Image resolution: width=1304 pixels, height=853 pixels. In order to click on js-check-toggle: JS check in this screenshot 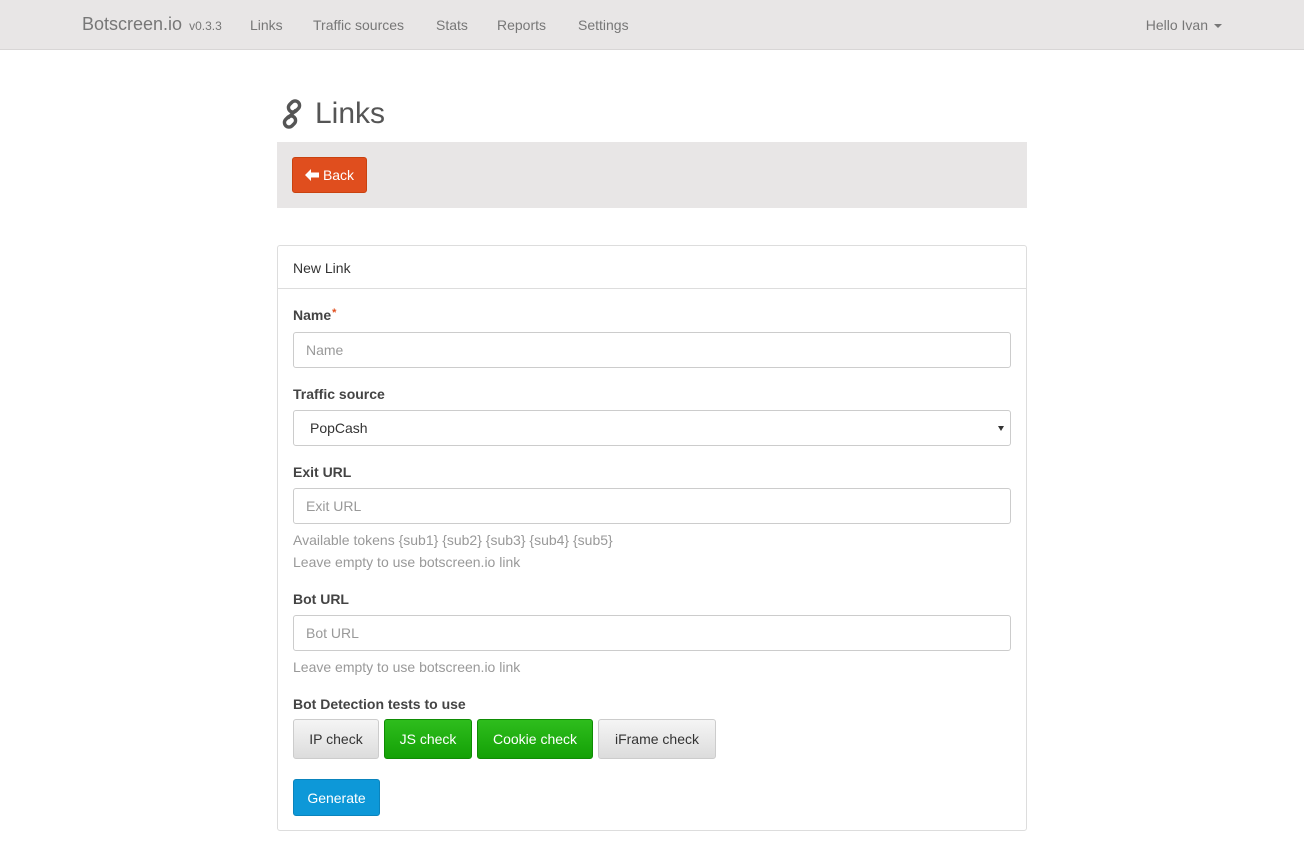, I will do `click(428, 739)`.